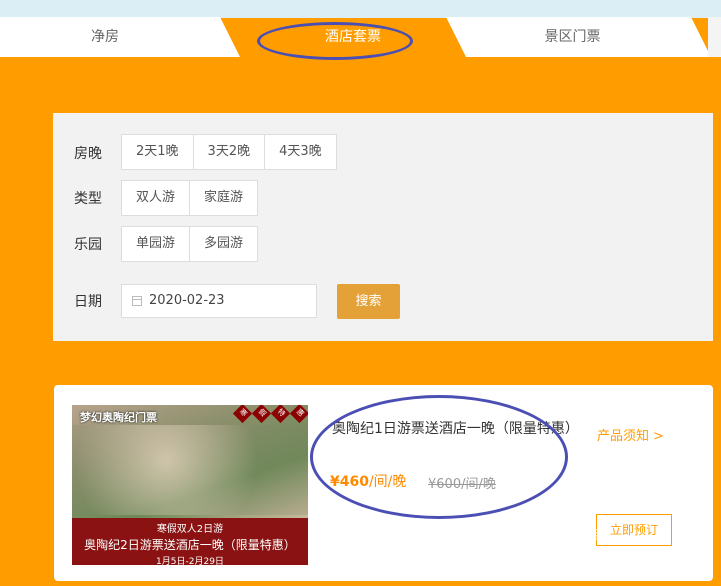 The image size is (721, 586). I want to click on product-notice-link: 产品须知 >, so click(630, 434).